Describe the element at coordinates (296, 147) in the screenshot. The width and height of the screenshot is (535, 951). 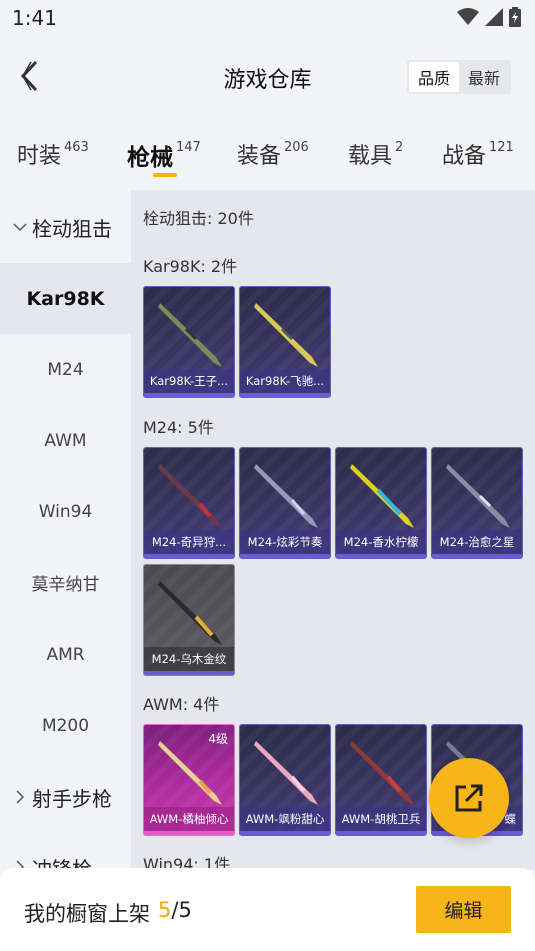
I see `tab-count: 206` at that location.